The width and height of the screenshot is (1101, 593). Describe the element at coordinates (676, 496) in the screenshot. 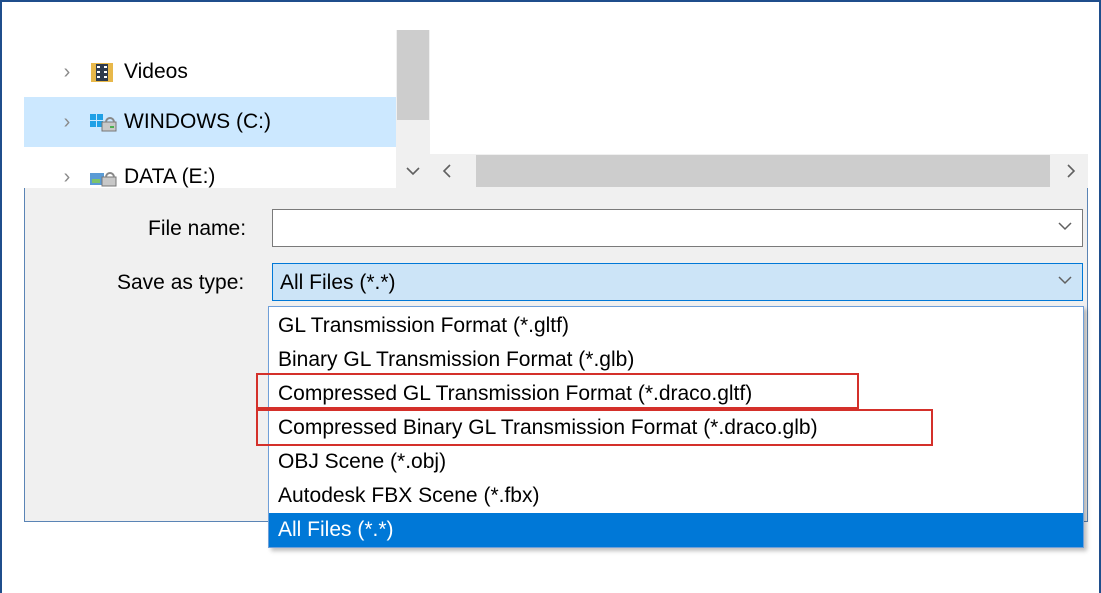

I see `dropdown-option-fbx: Autodesk FBX Scene (*.fbx)` at that location.